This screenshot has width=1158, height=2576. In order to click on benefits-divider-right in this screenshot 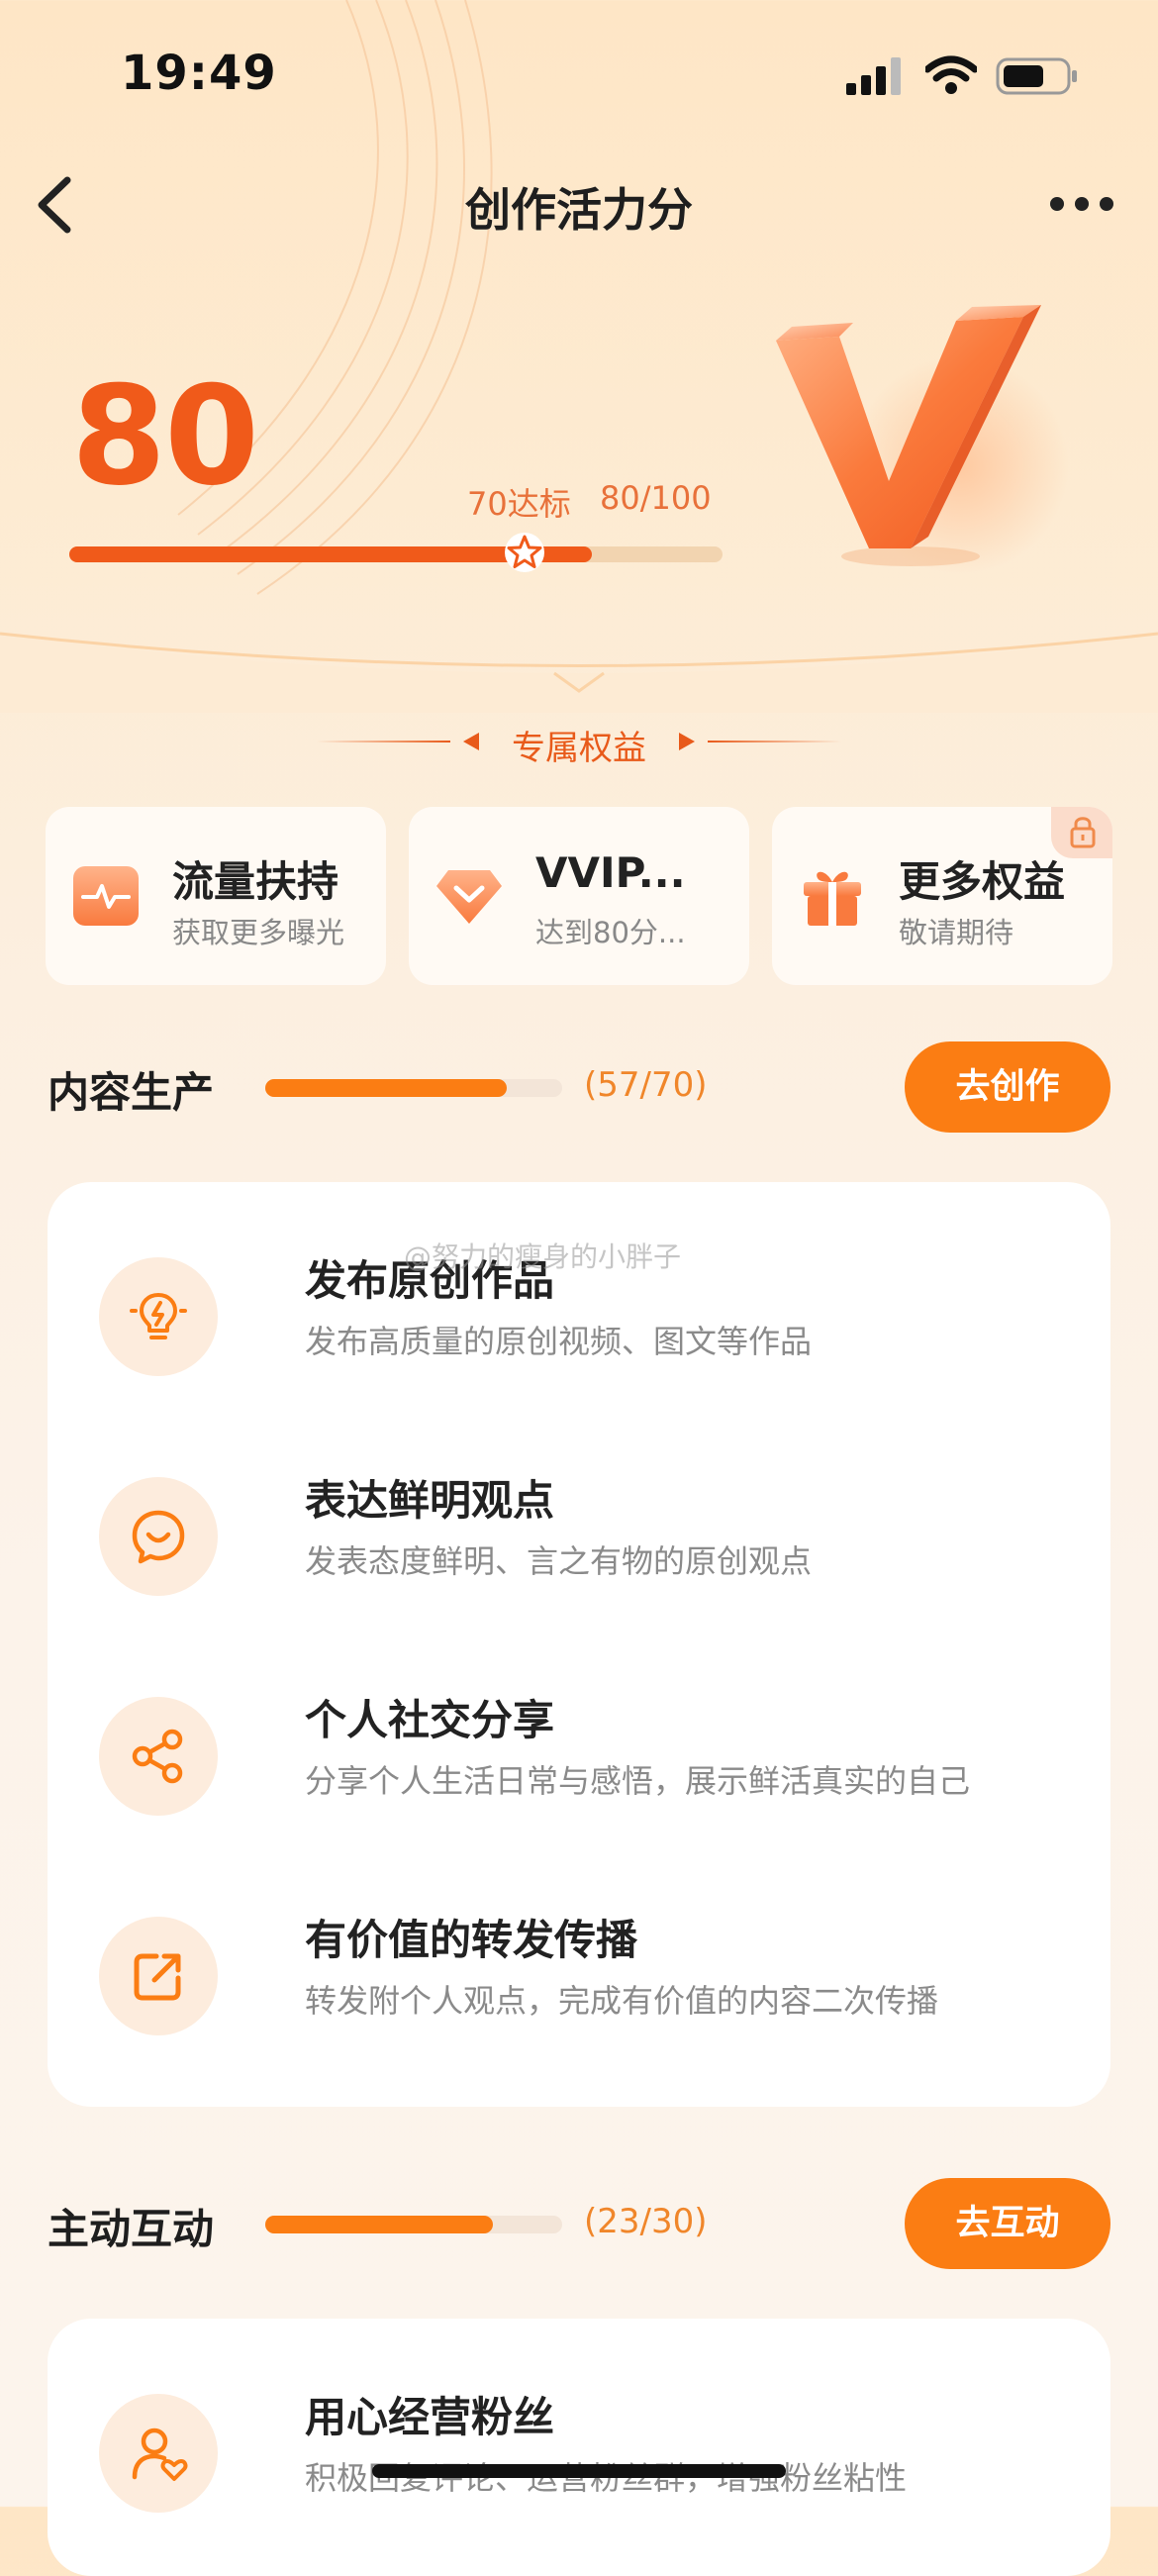, I will do `click(774, 742)`.